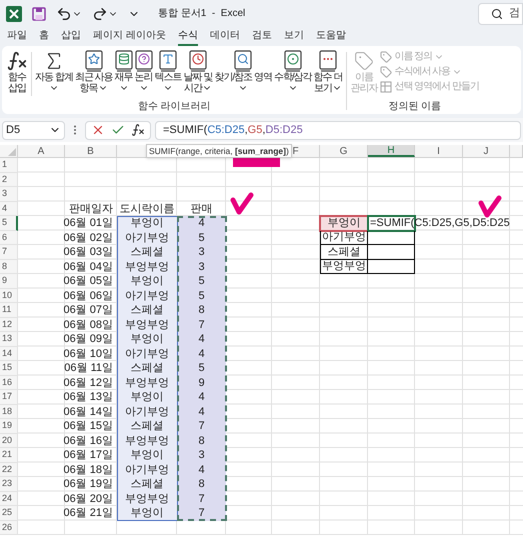 The width and height of the screenshot is (523, 538). I want to click on table-cell-text: 06월 07일, so click(89, 310).